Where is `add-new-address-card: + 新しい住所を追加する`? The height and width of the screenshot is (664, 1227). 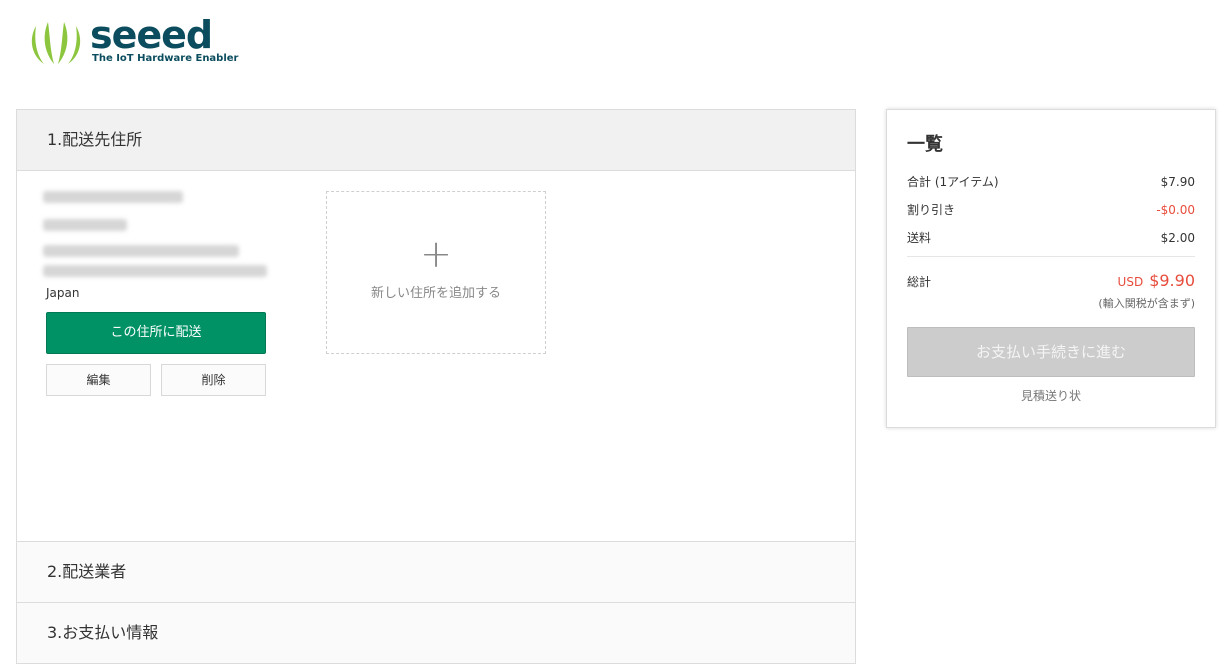
add-new-address-card: + 新しい住所を追加する is located at coordinates (436, 272).